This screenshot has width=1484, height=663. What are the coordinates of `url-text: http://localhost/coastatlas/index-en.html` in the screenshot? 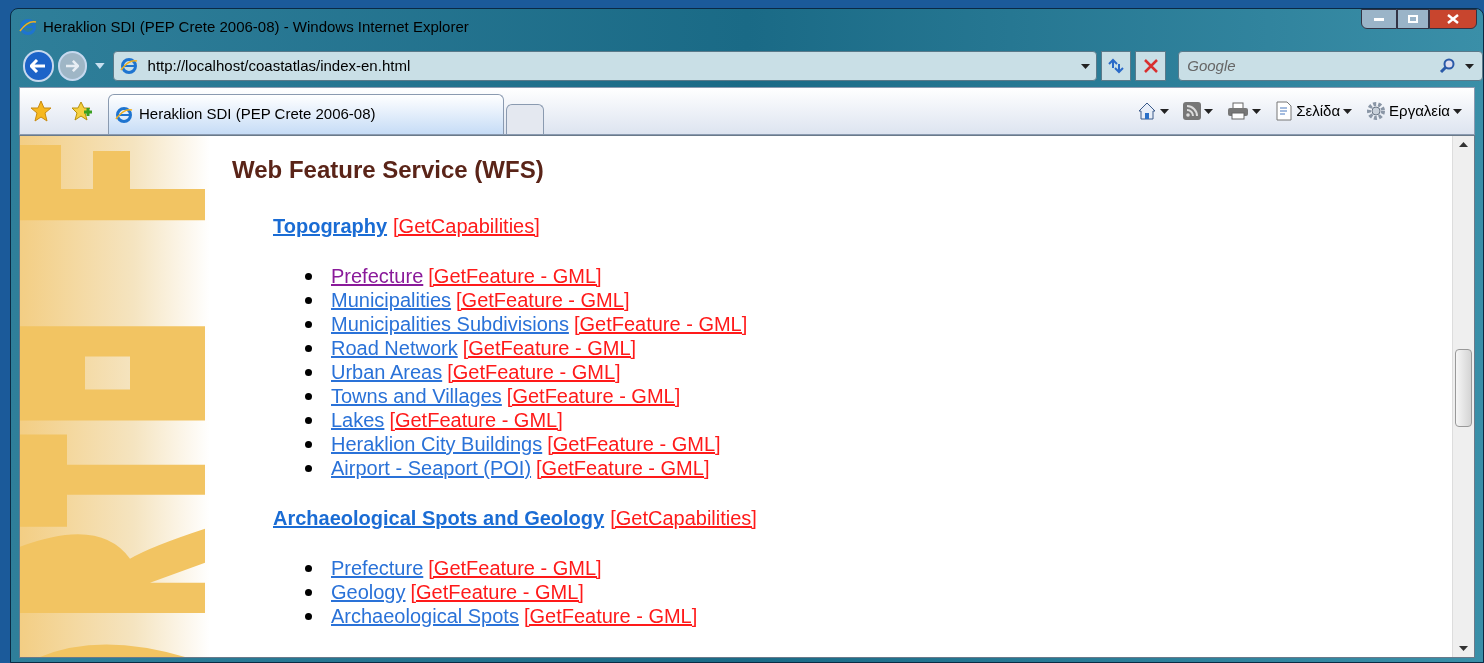 It's located at (279, 65).